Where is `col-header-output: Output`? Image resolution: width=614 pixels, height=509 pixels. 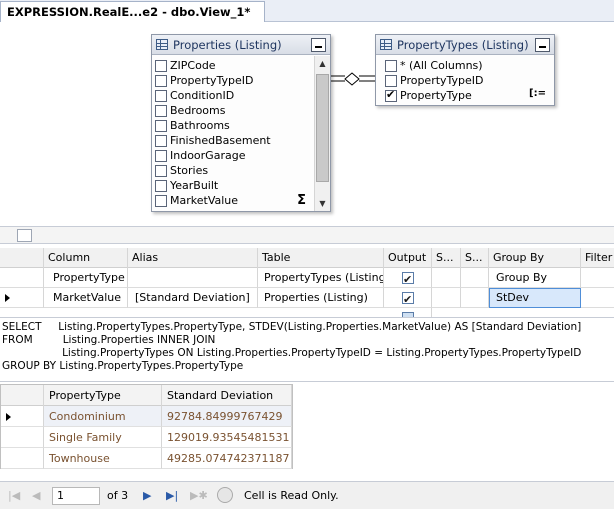
col-header-output: Output is located at coordinates (408, 258).